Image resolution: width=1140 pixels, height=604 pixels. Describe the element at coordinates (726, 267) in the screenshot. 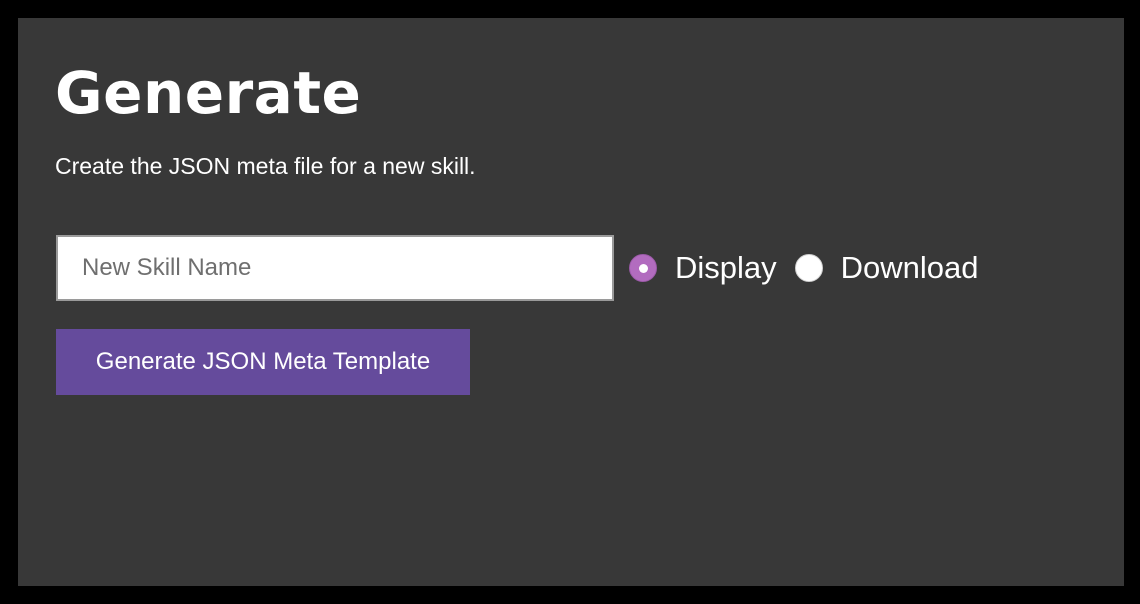

I see `display-radio-label: Display` at that location.